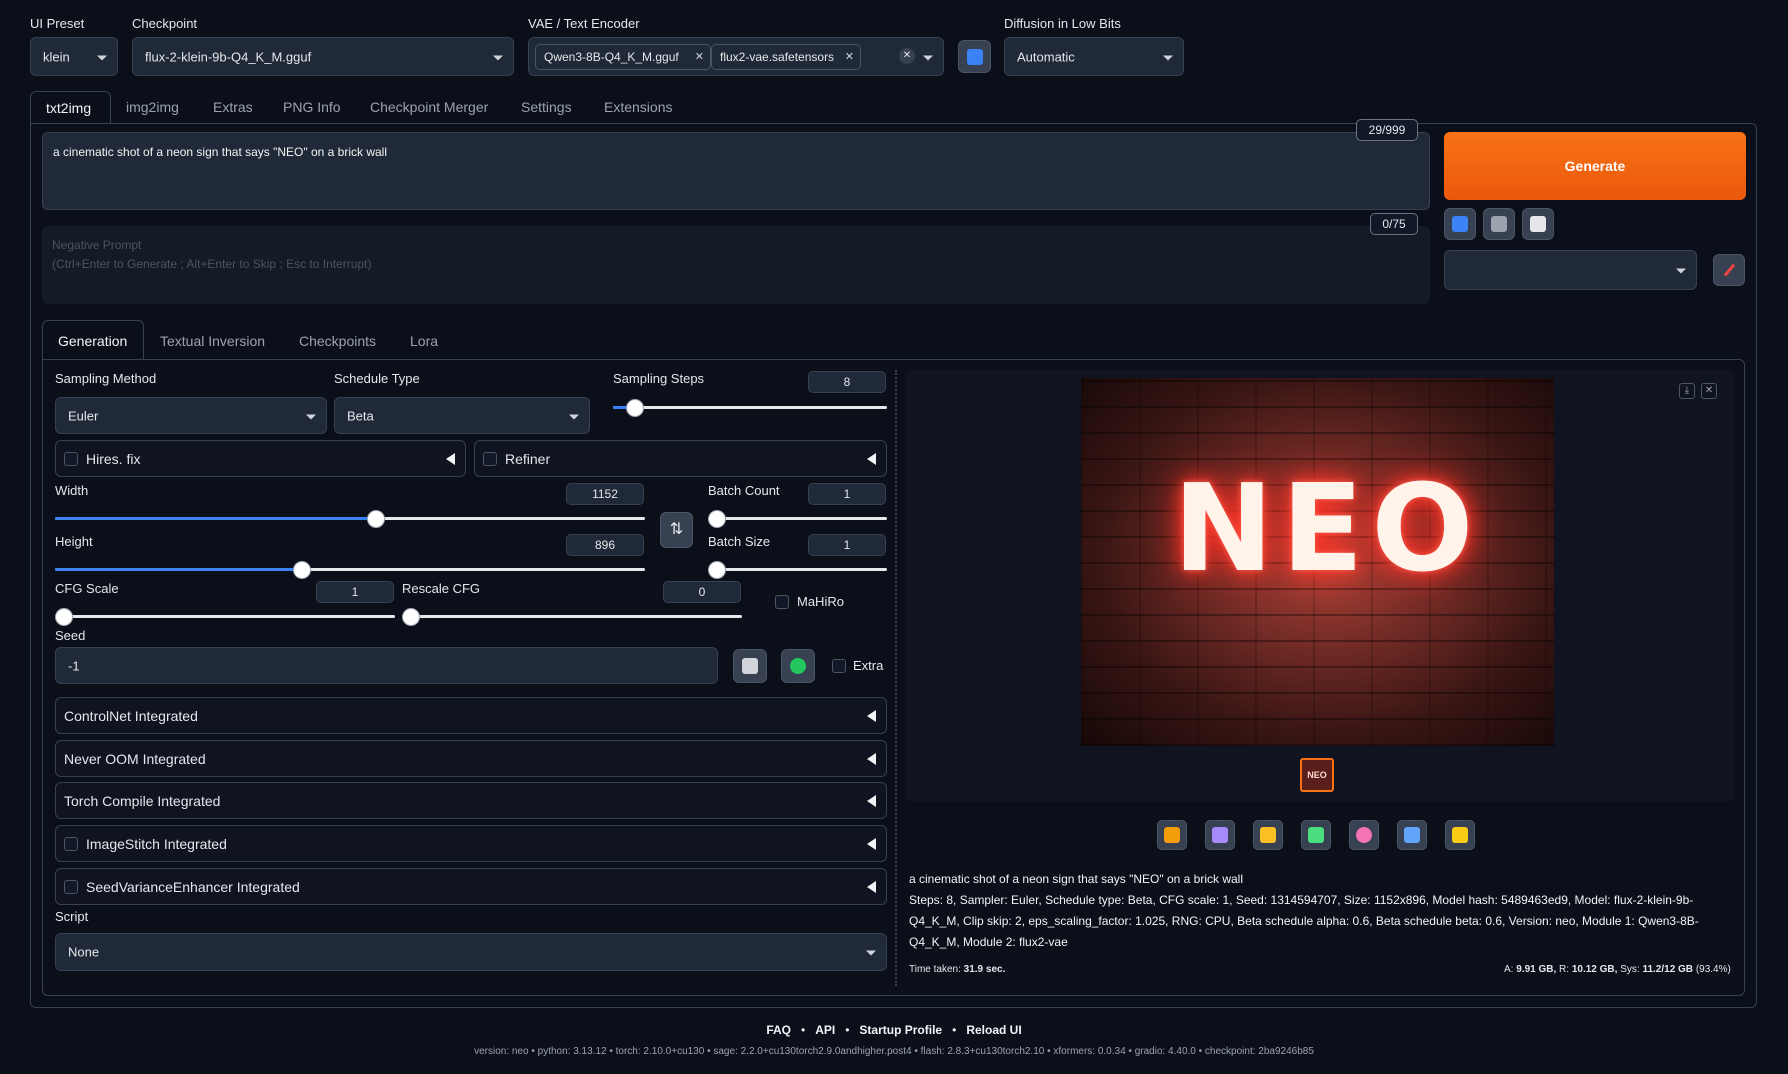 The height and width of the screenshot is (1074, 1788). Describe the element at coordinates (839, 666) in the screenshot. I see `extra-seed-checkbox` at that location.